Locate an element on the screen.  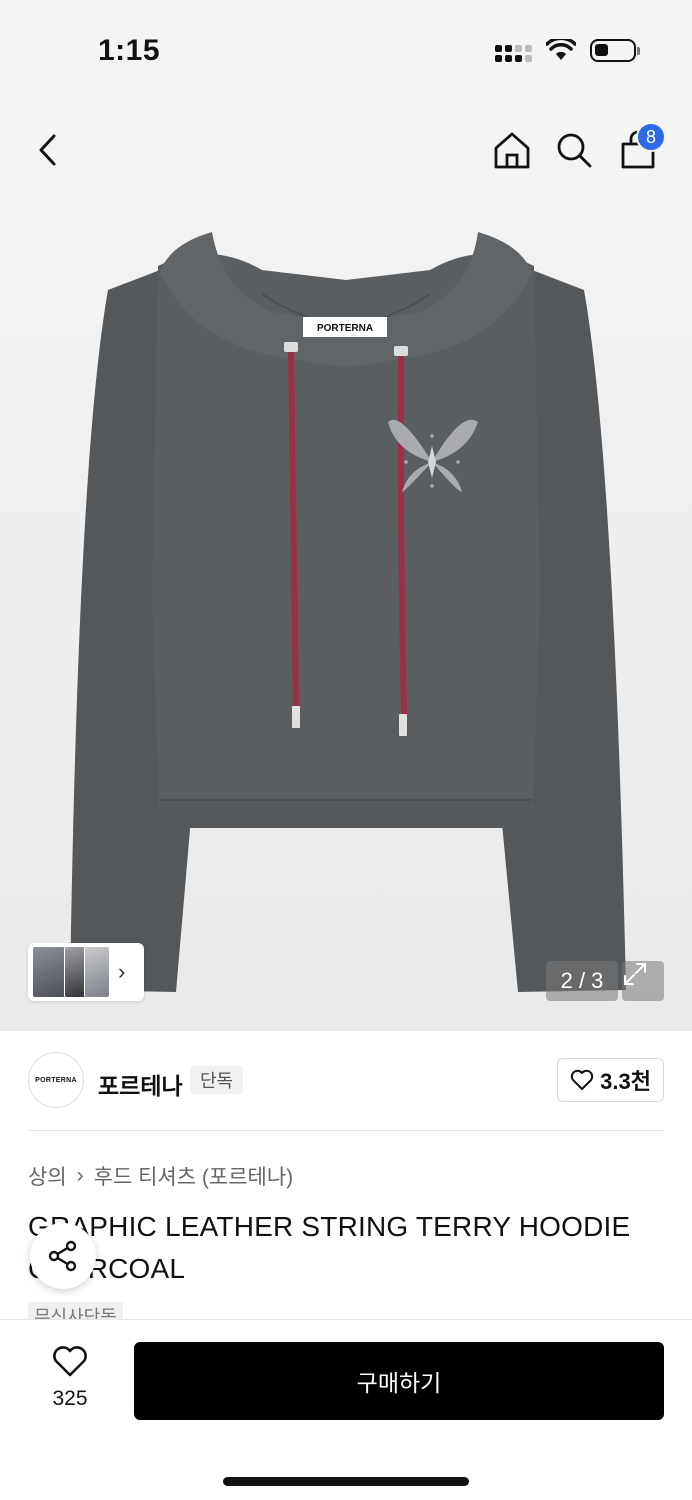
cart-count-badge: 8 is located at coordinates (651, 137).